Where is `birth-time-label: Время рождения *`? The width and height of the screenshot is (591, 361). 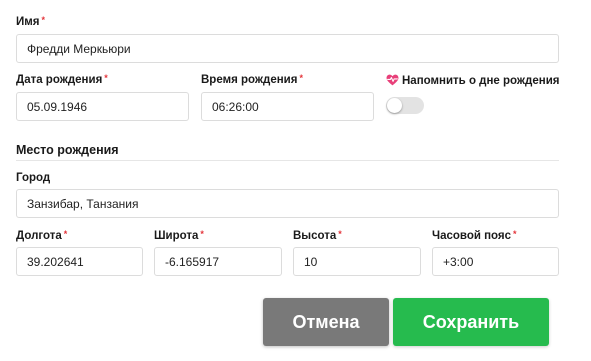
birth-time-label: Время рождения * is located at coordinates (252, 80).